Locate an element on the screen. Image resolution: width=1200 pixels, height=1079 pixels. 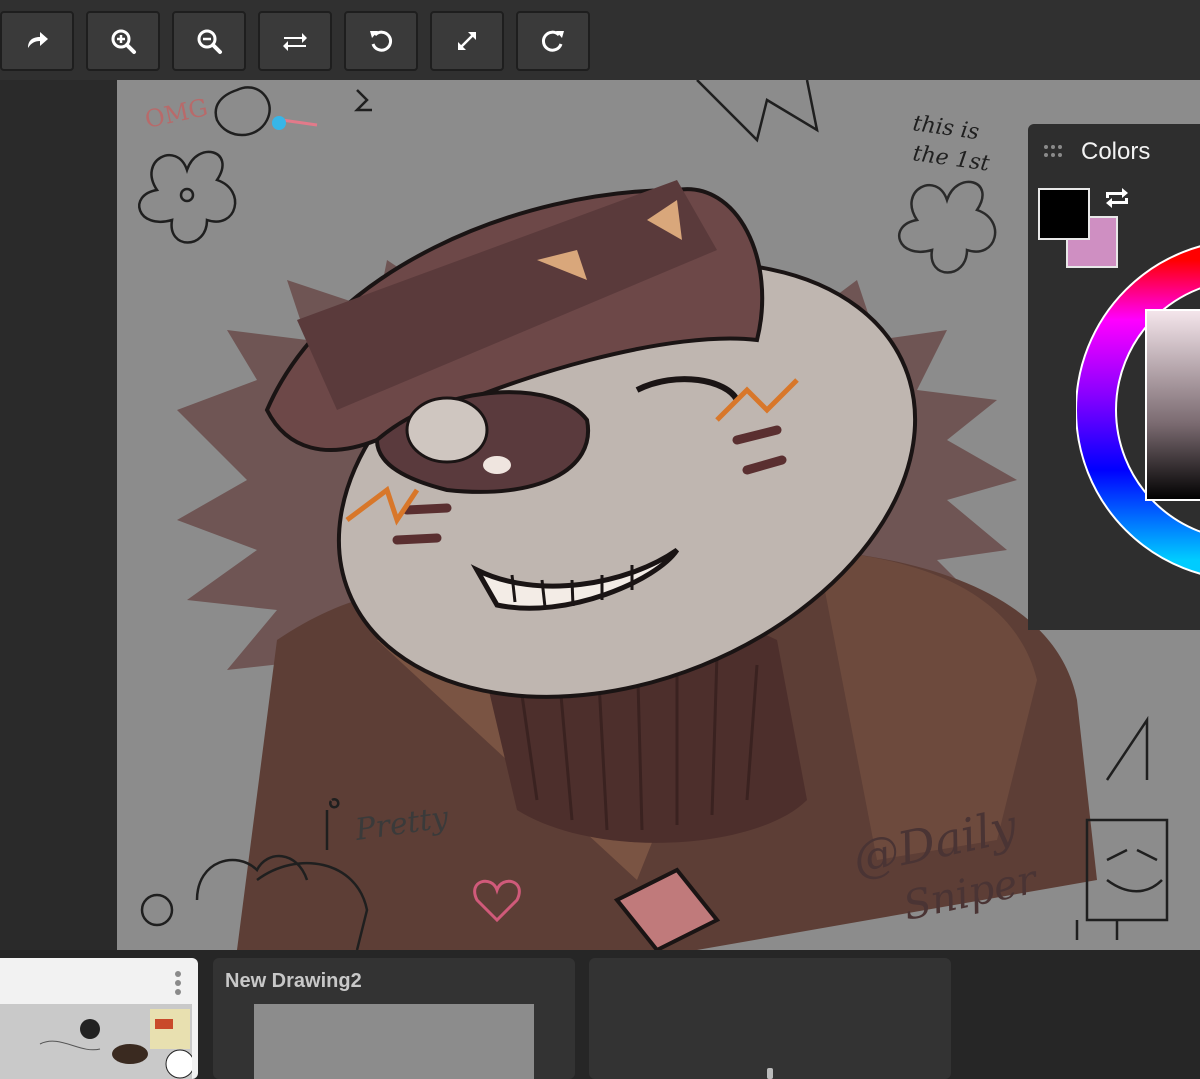
gallery-card-current is located at coordinates (99, 1018).